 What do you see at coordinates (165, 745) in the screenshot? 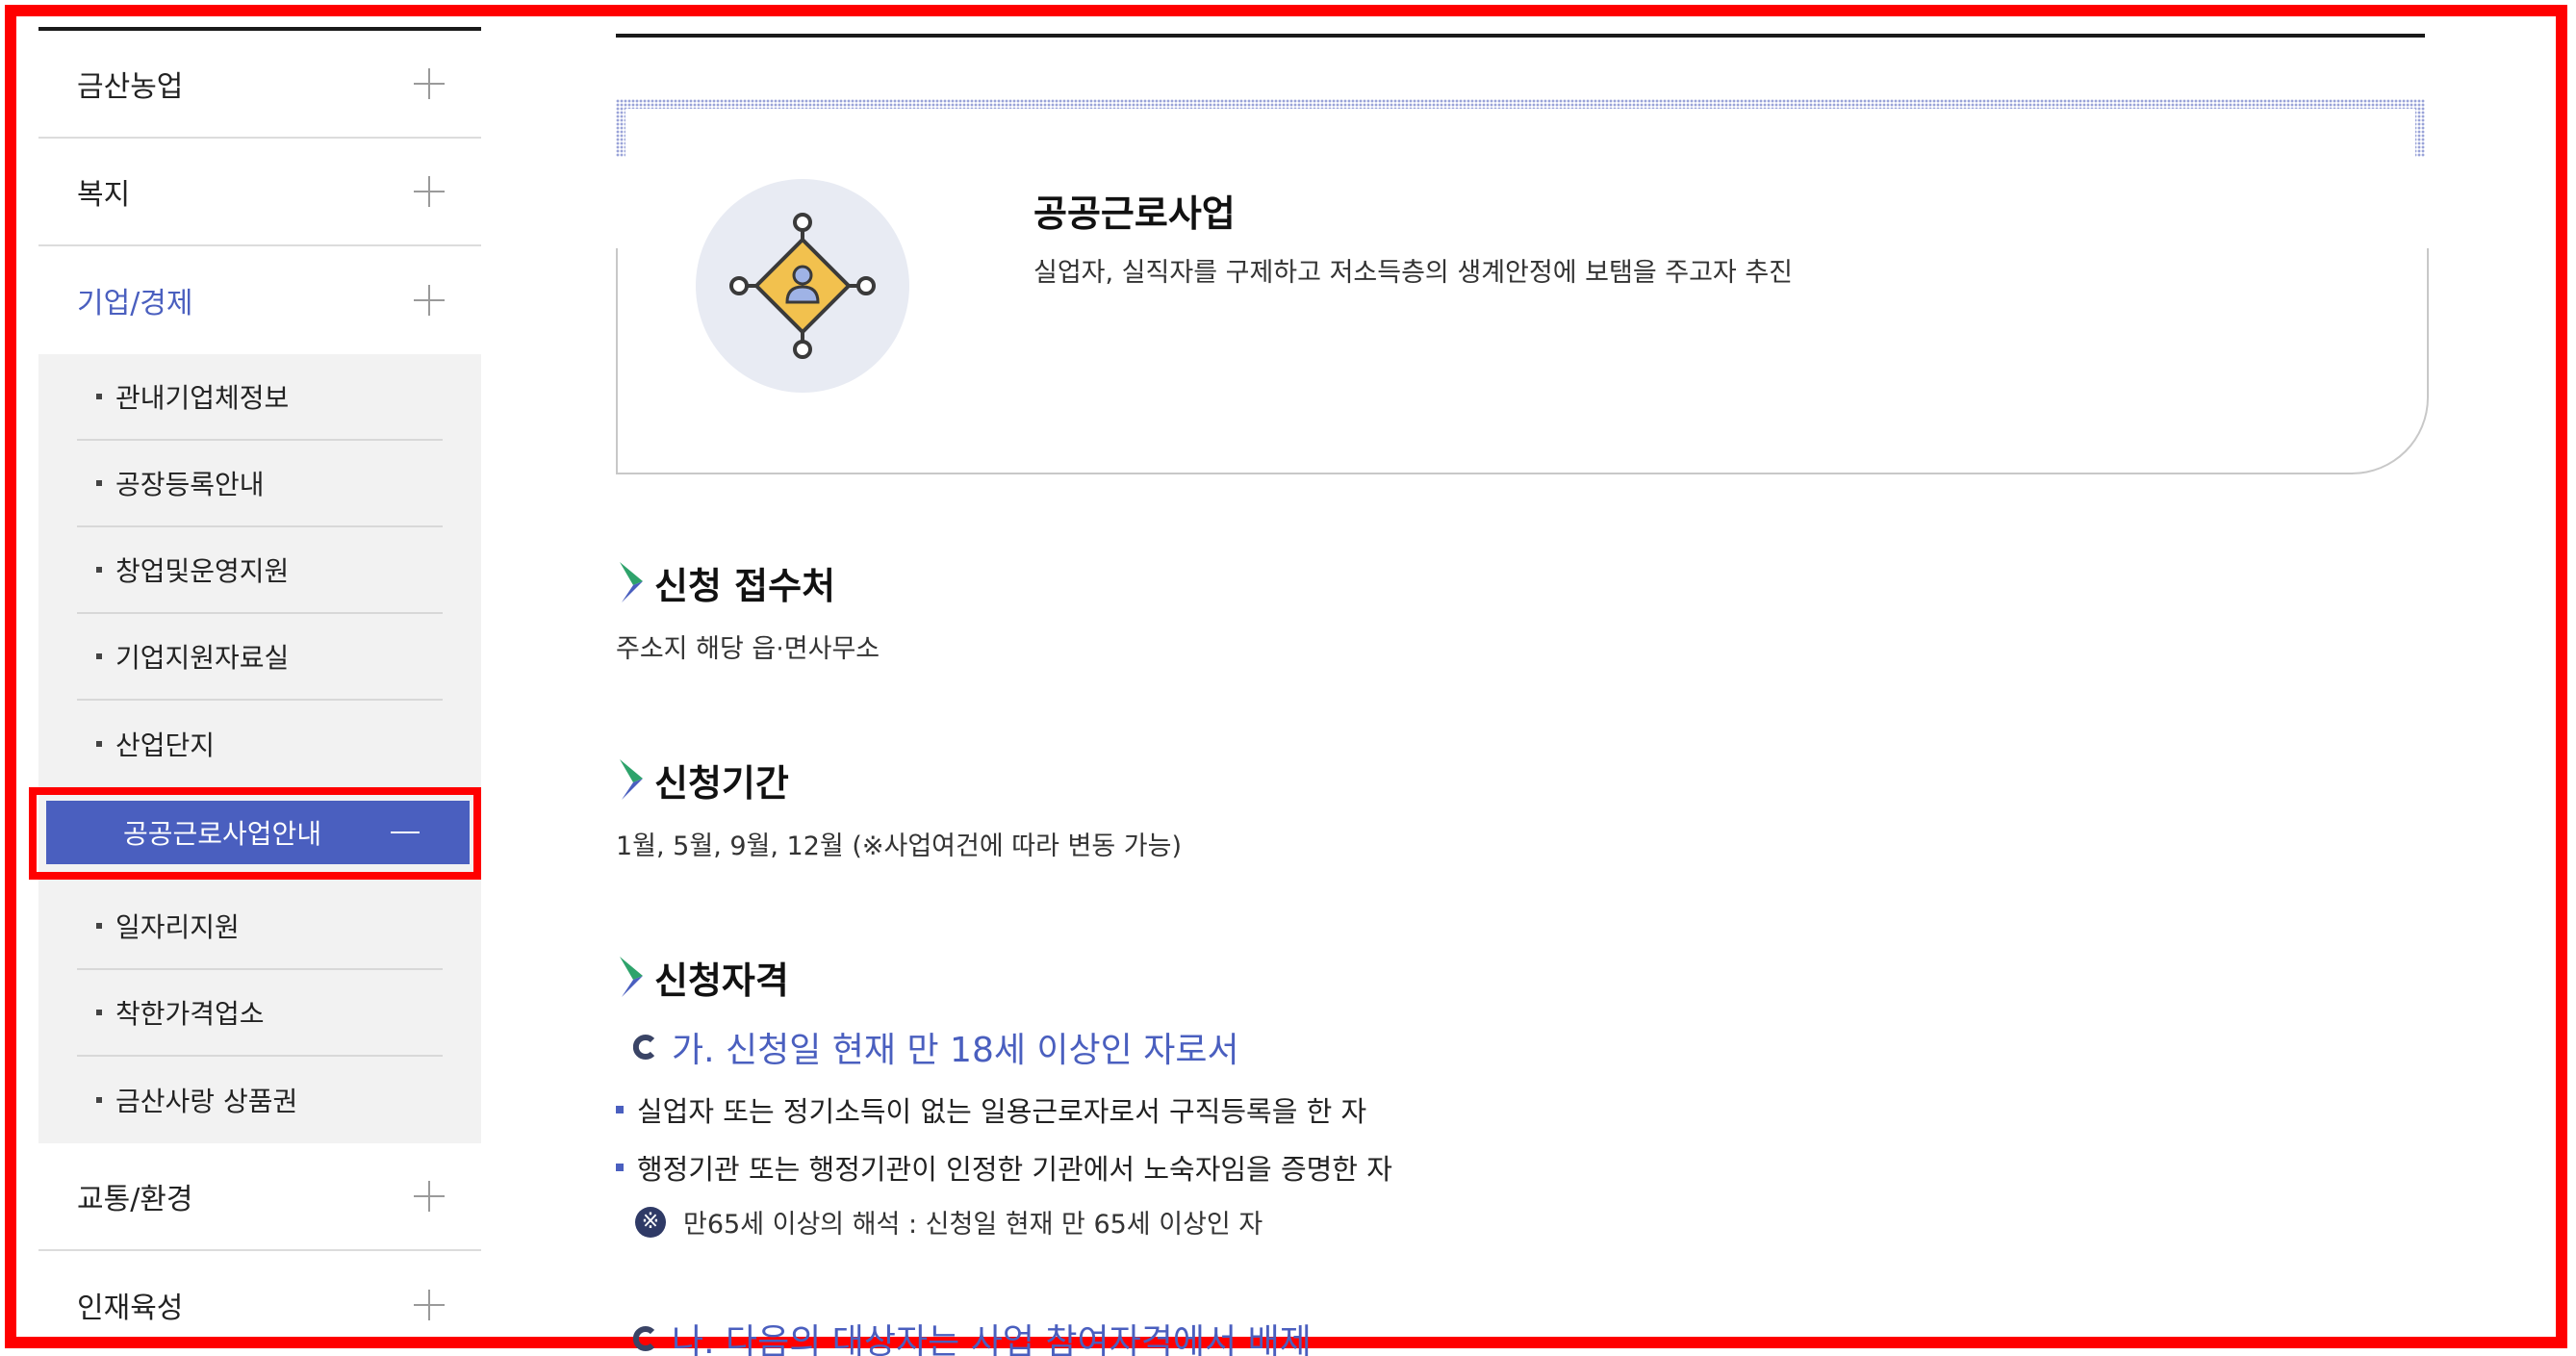
I see `submenu-item-label: 산업단지` at bounding box center [165, 745].